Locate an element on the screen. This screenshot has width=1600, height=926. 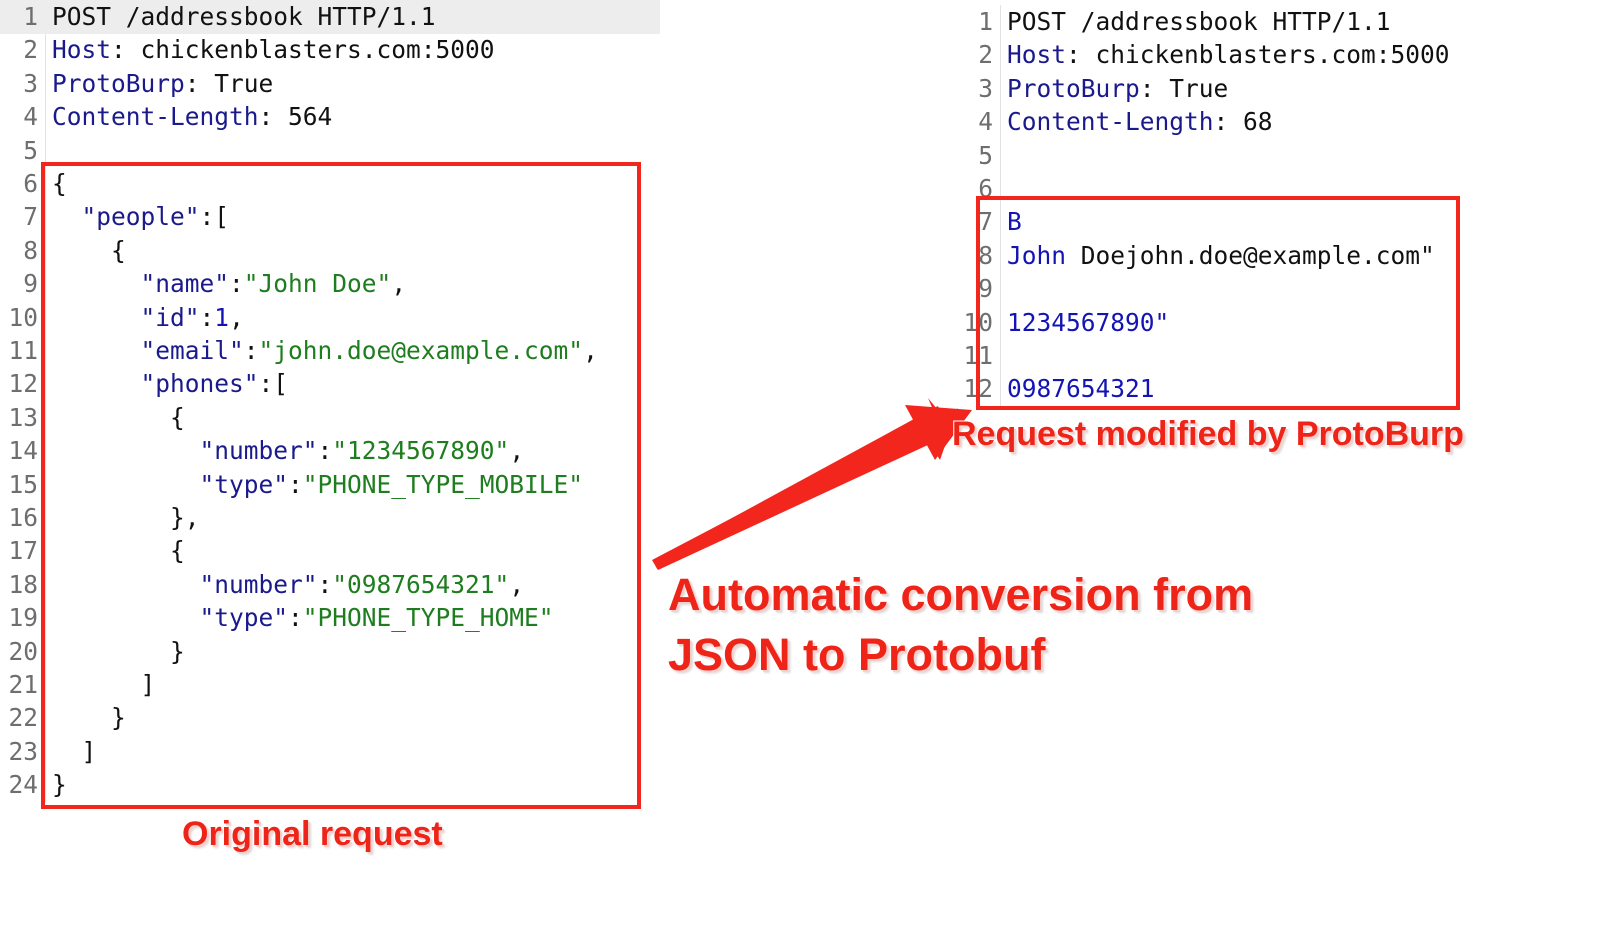
line-number: 10 is located at coordinates (23, 317).